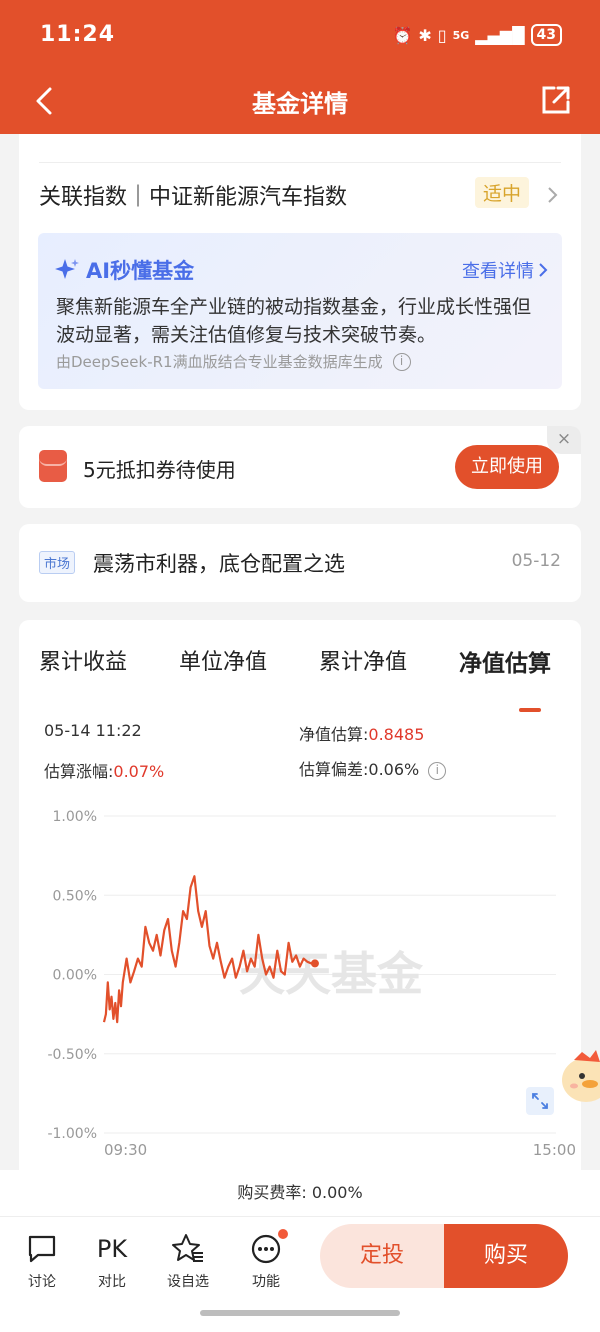 This screenshot has width=600, height=1332. I want to click on market-date: 05-12, so click(536, 561).